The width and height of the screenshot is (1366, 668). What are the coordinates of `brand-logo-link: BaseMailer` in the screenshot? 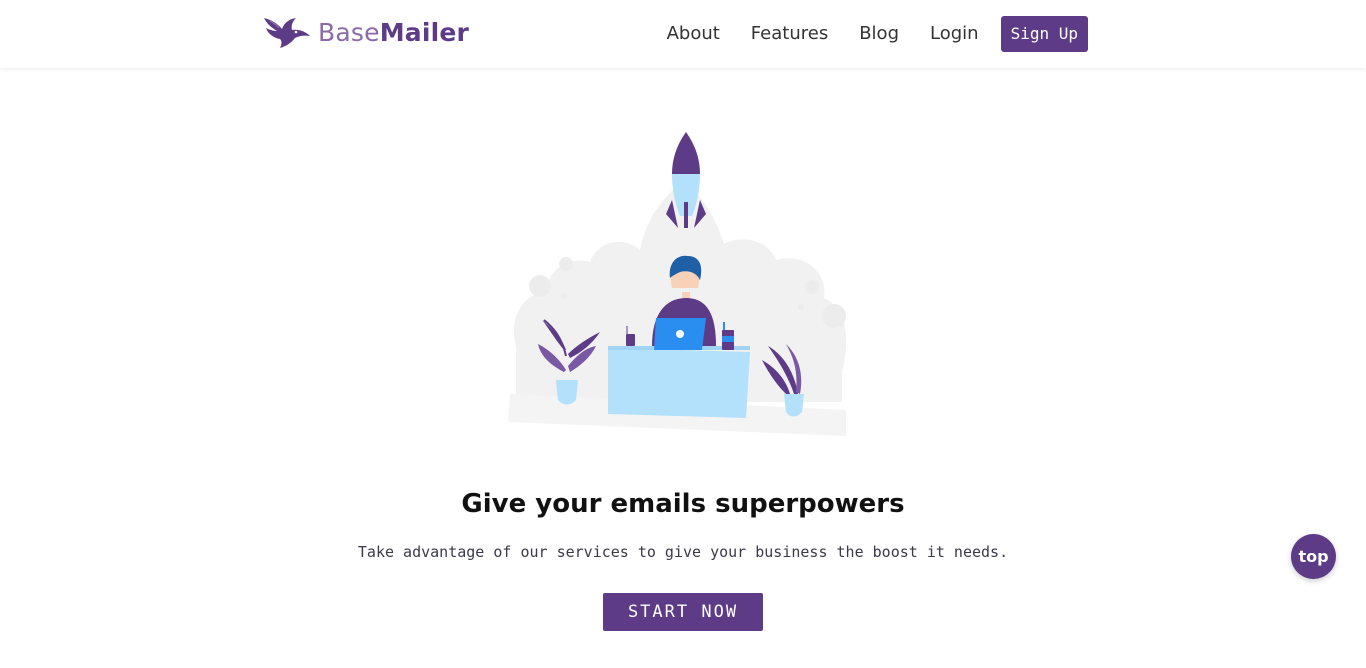 It's located at (365, 32).